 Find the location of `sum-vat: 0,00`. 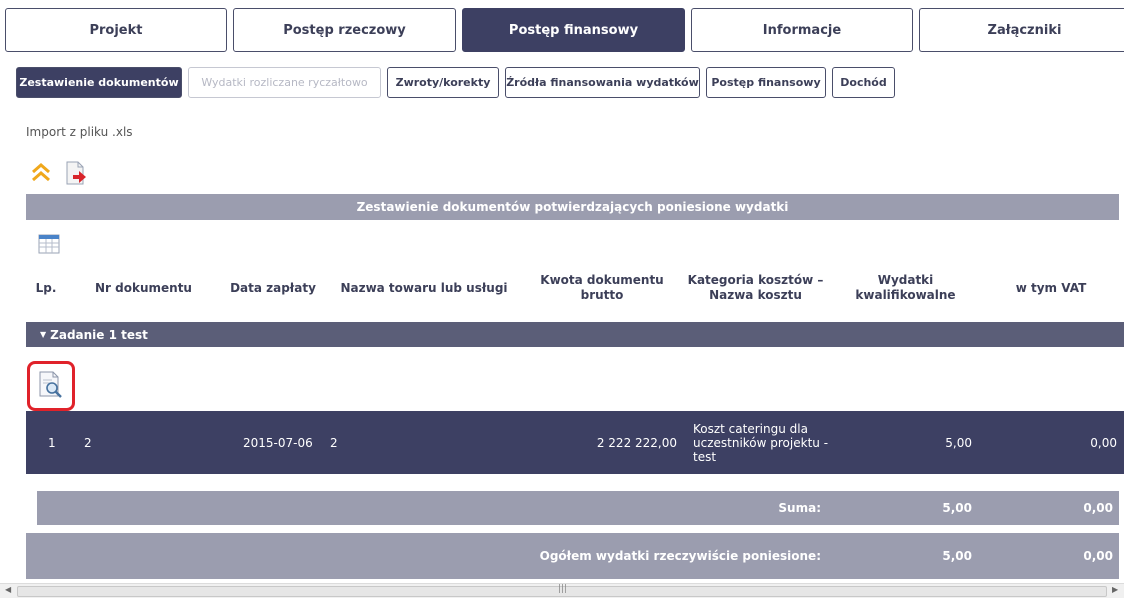

sum-vat: 0,00 is located at coordinates (1098, 508).